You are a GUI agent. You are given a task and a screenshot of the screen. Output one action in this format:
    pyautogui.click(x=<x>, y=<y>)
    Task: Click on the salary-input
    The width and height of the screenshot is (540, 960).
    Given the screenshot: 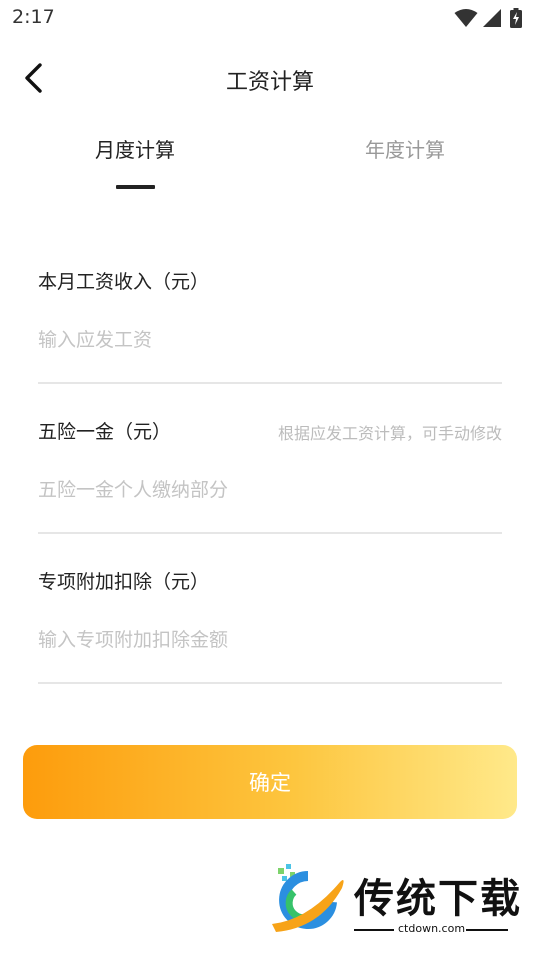 What is the action you would take?
    pyautogui.click(x=270, y=340)
    